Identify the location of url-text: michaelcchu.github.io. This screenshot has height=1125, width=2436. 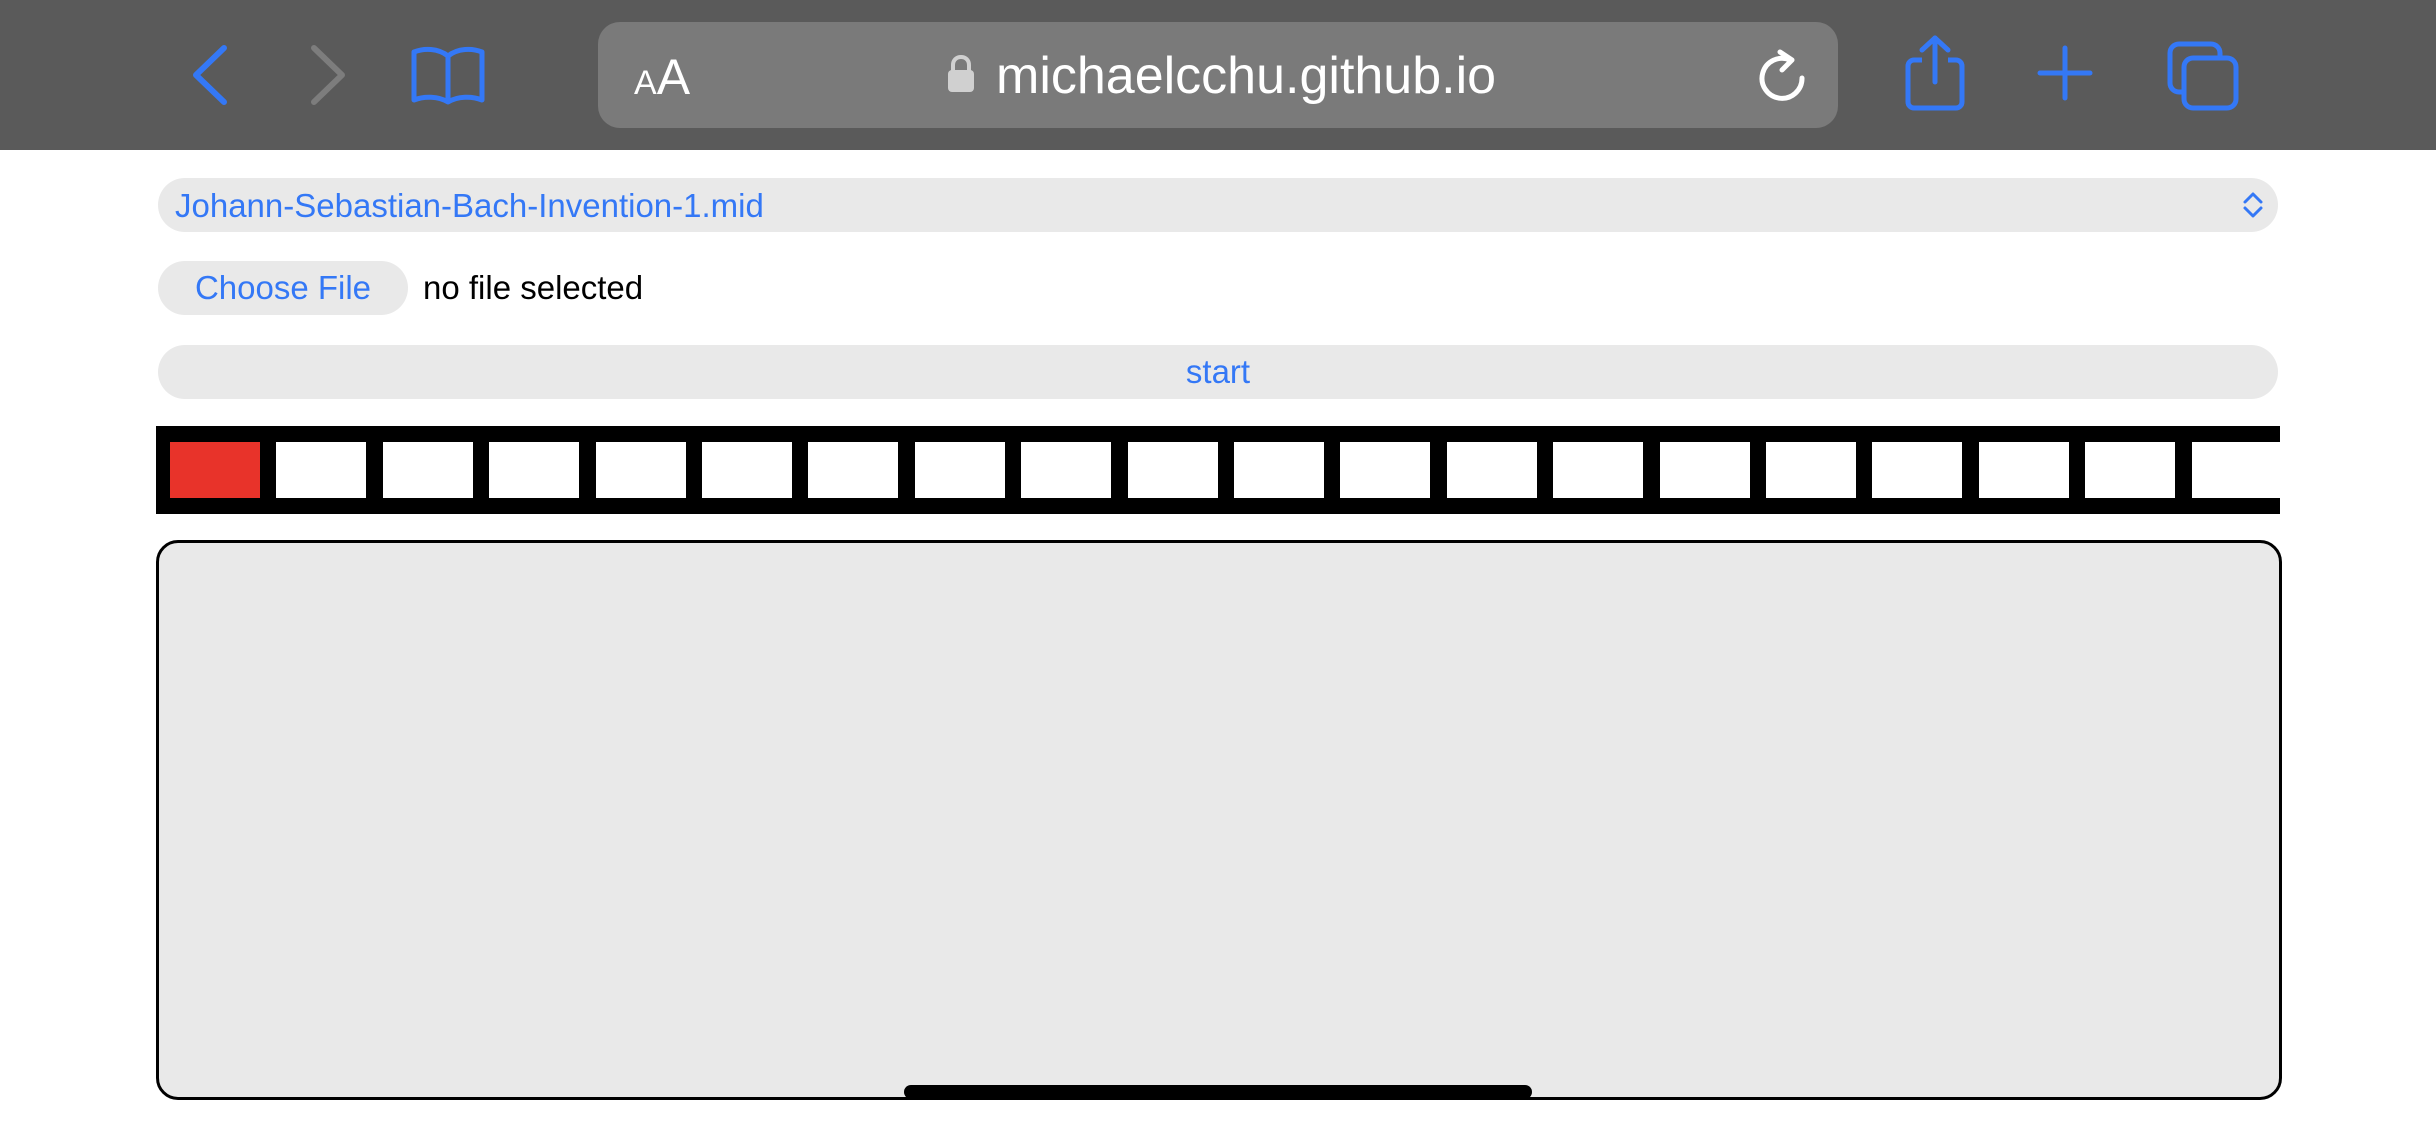
(1246, 76).